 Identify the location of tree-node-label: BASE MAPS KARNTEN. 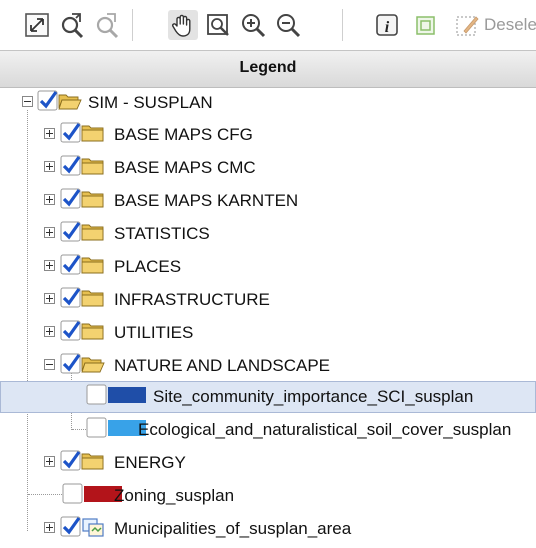
(206, 200).